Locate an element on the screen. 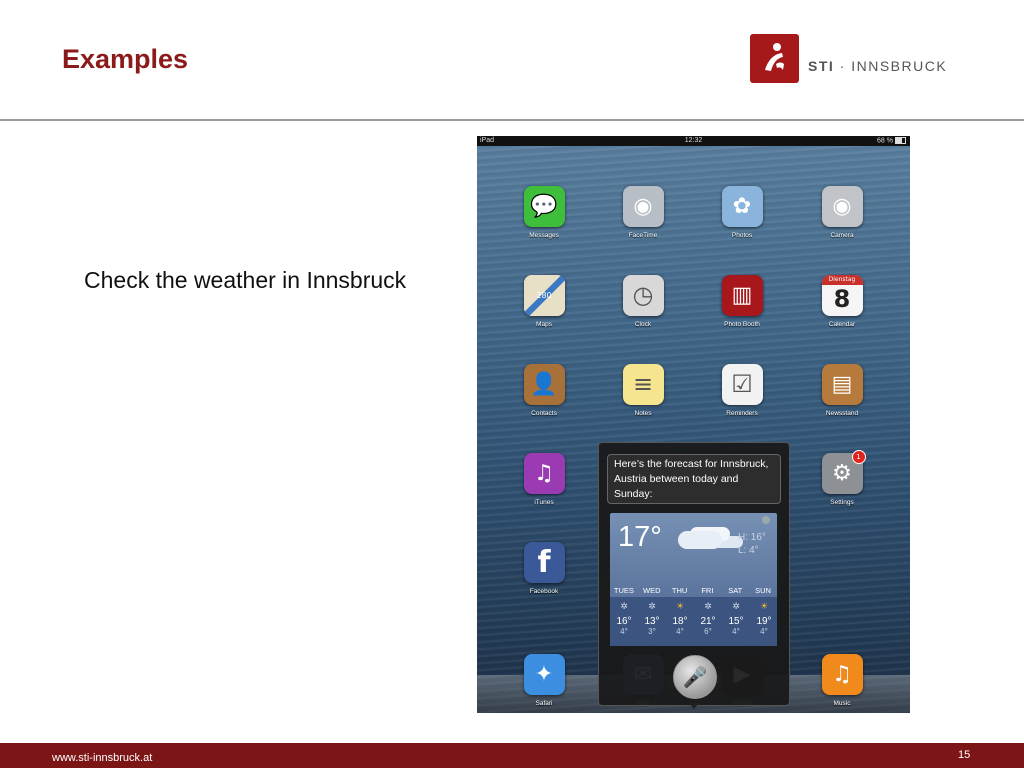 The width and height of the screenshot is (1024, 768). app-safari: ✦ Safari is located at coordinates (544, 680).